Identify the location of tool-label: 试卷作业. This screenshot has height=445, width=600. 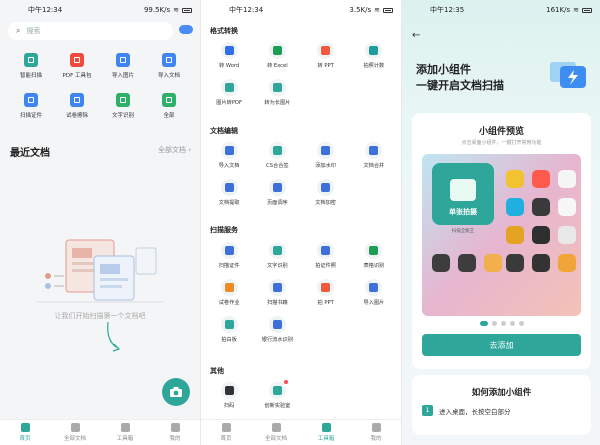
(229, 303).